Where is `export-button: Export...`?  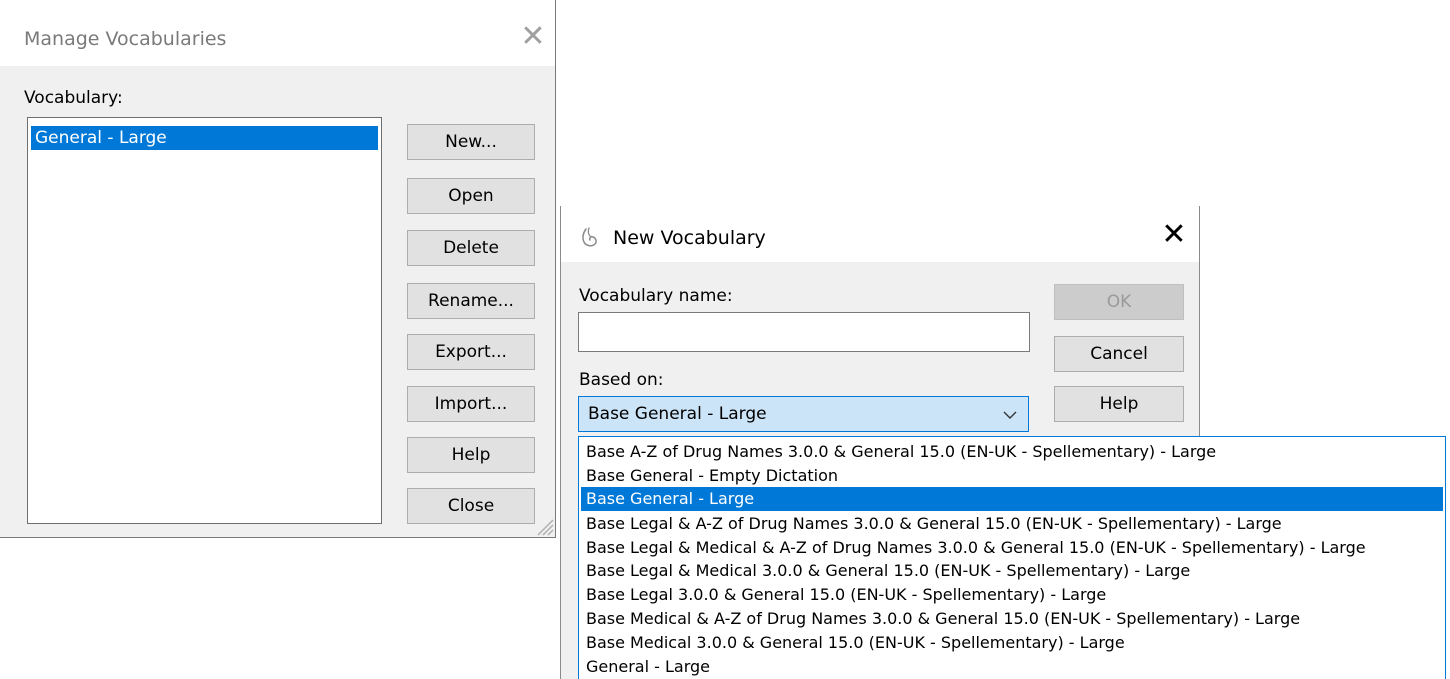
export-button: Export... is located at coordinates (471, 352).